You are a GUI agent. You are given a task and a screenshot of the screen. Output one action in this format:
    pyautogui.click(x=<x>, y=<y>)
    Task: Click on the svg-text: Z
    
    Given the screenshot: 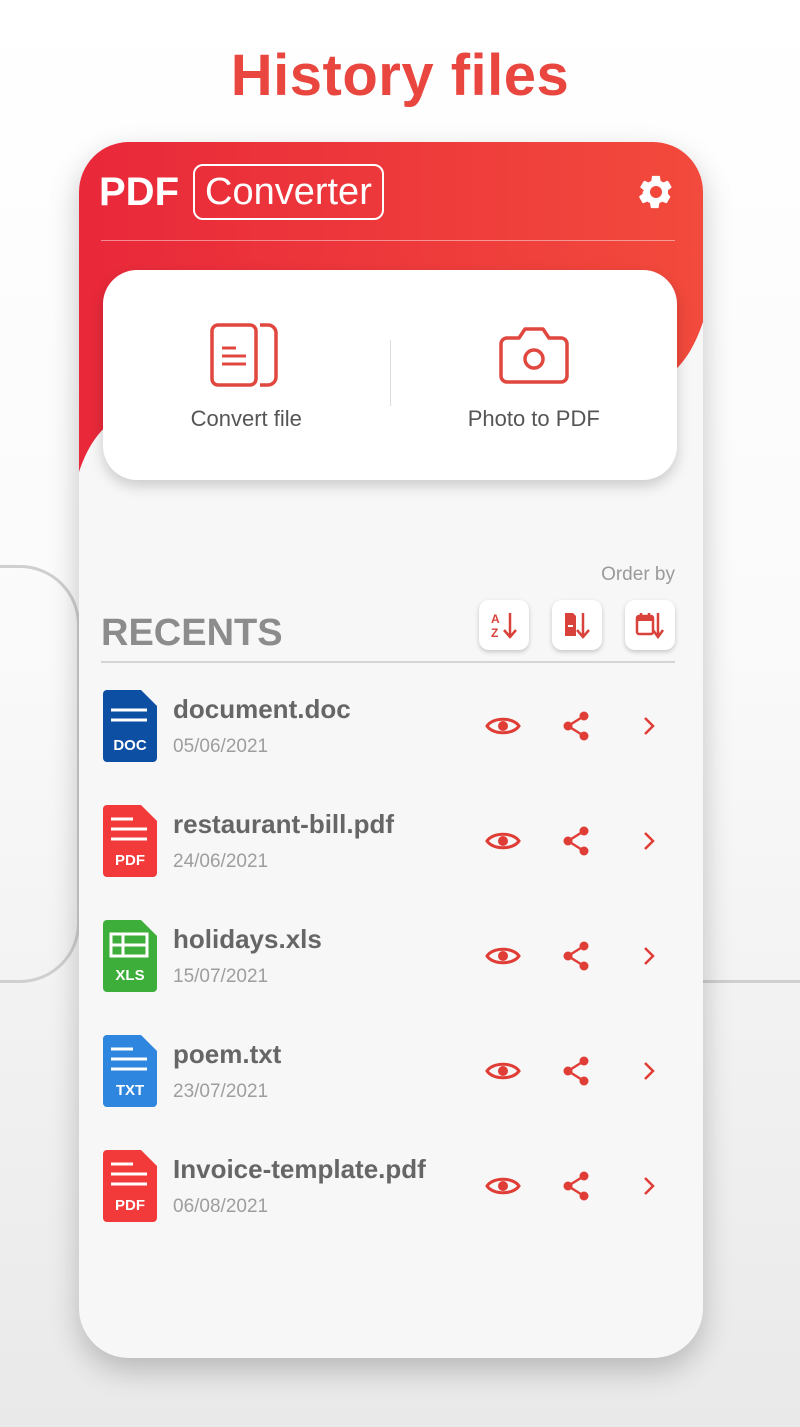 What is the action you would take?
    pyautogui.click(x=494, y=633)
    